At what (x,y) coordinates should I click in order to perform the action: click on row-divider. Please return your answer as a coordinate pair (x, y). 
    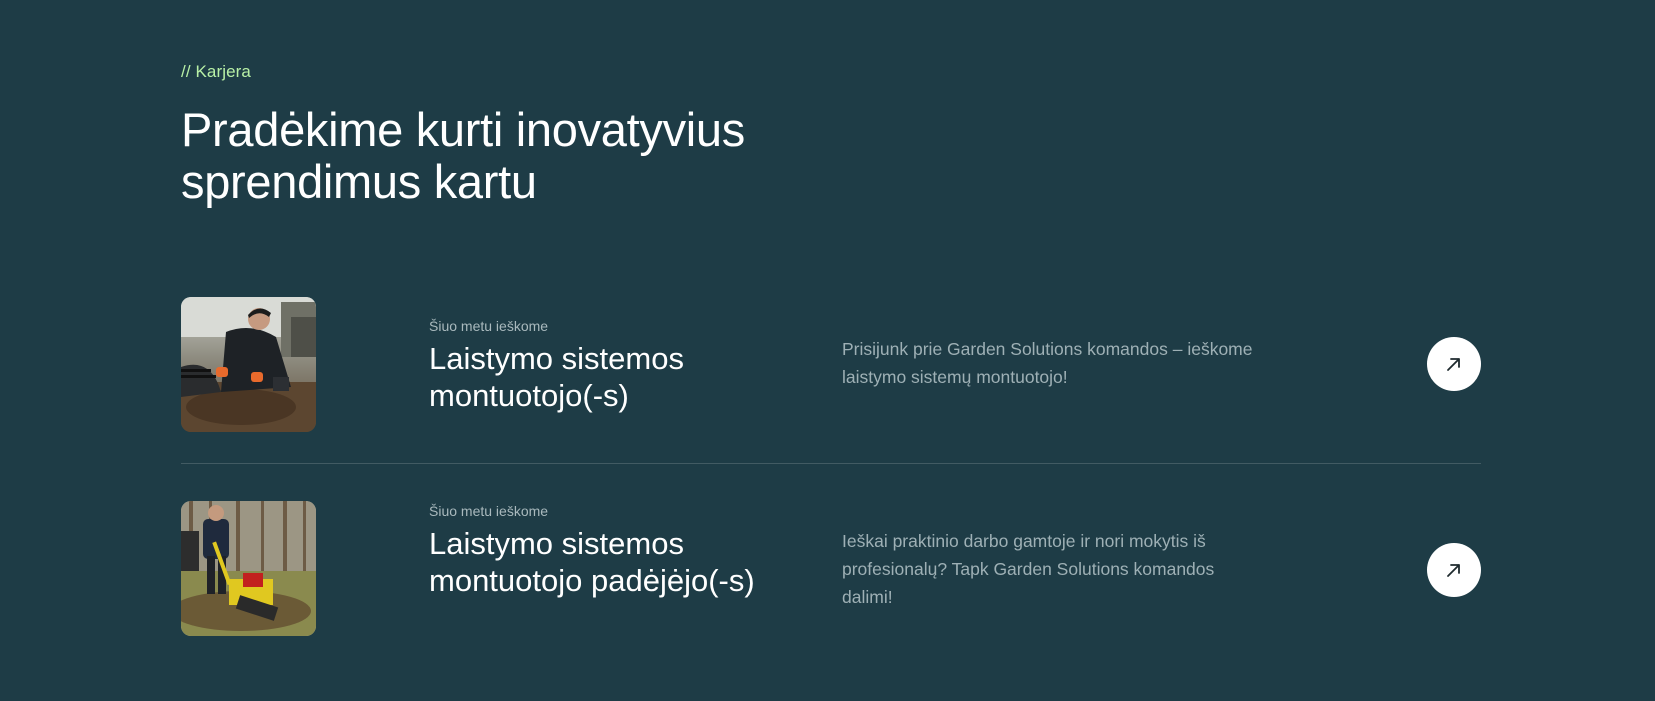
    Looking at the image, I should click on (831, 463).